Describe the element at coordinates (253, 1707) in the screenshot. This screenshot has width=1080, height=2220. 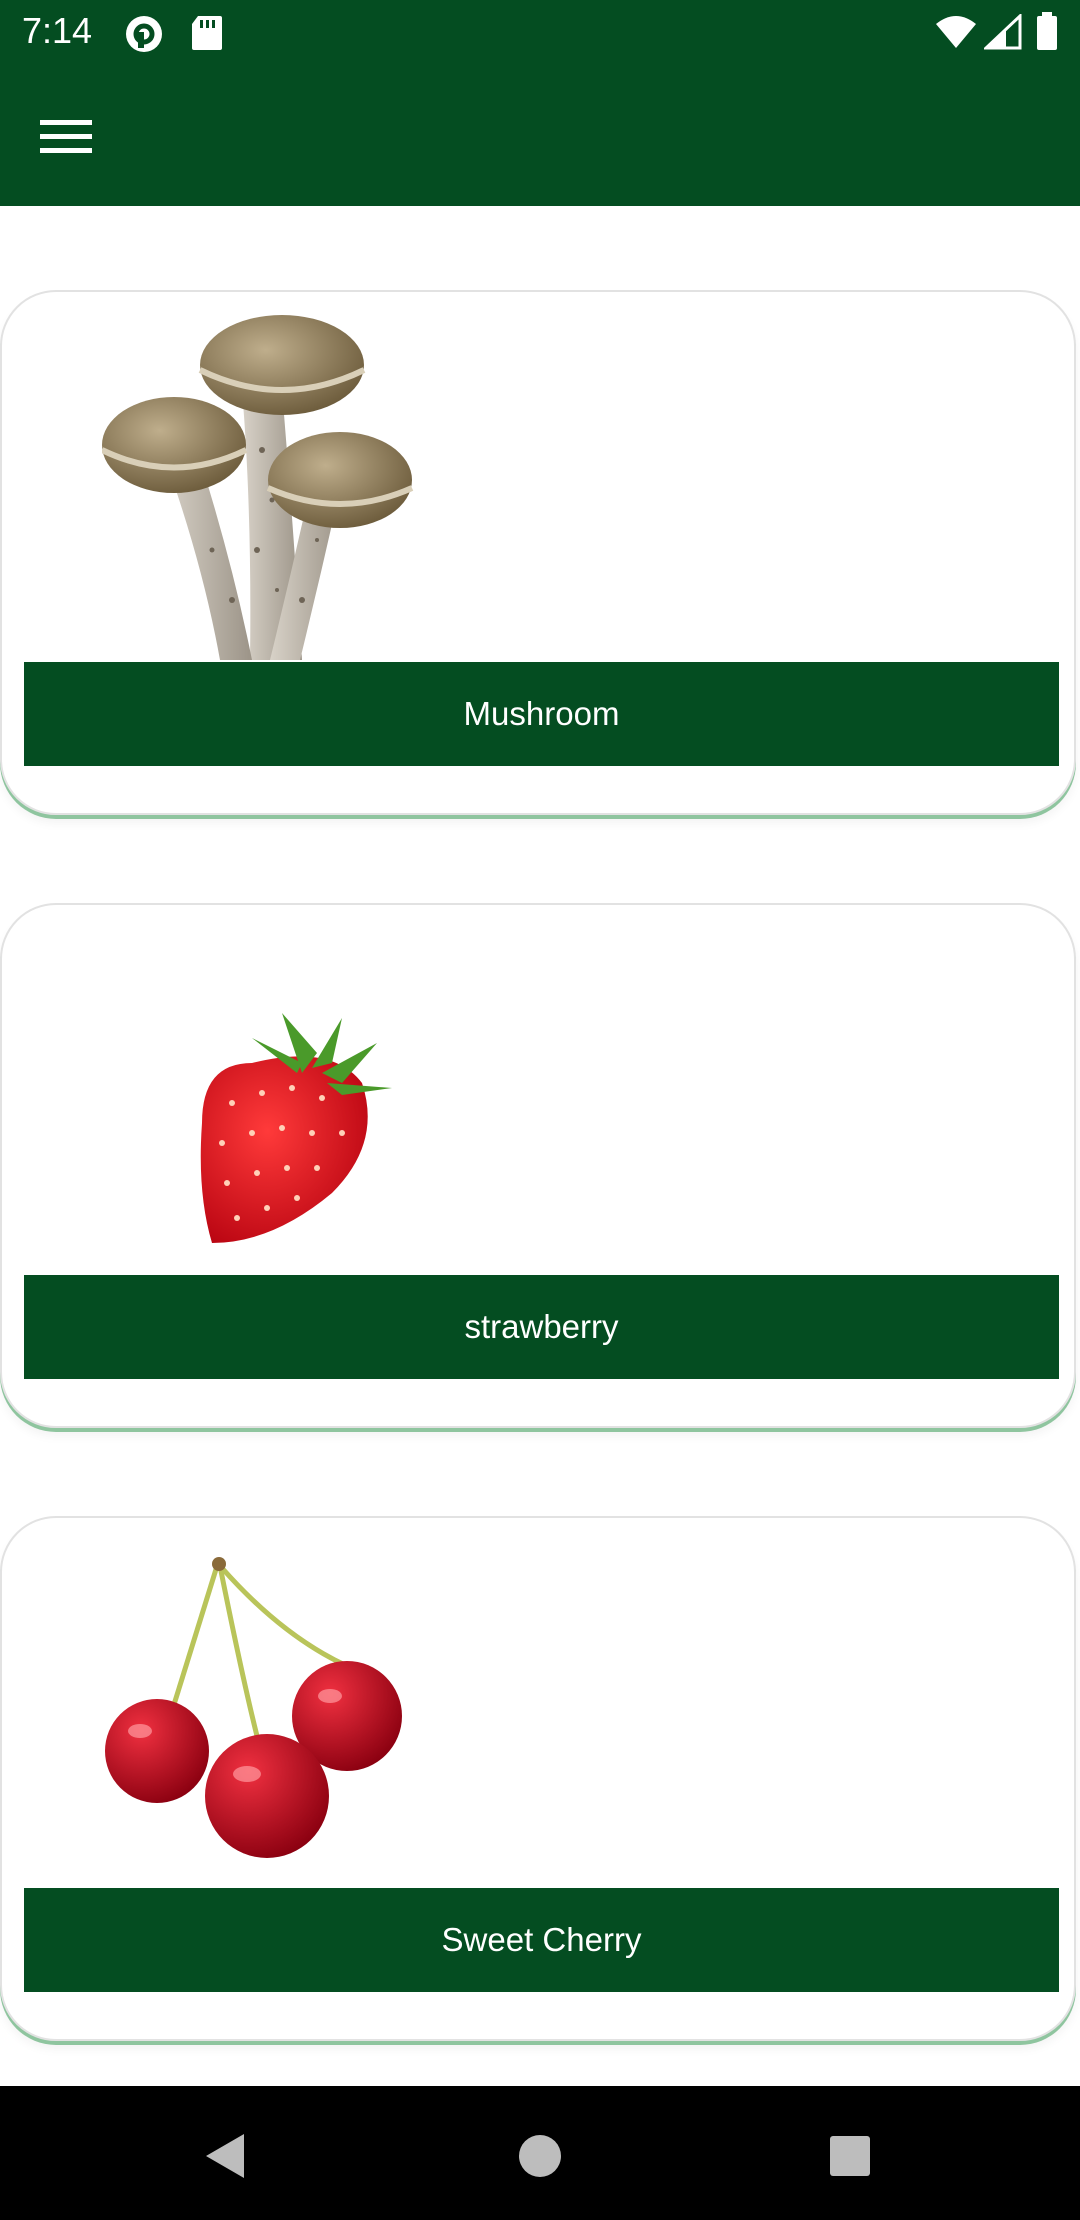
I see `sweet-cherry-image` at that location.